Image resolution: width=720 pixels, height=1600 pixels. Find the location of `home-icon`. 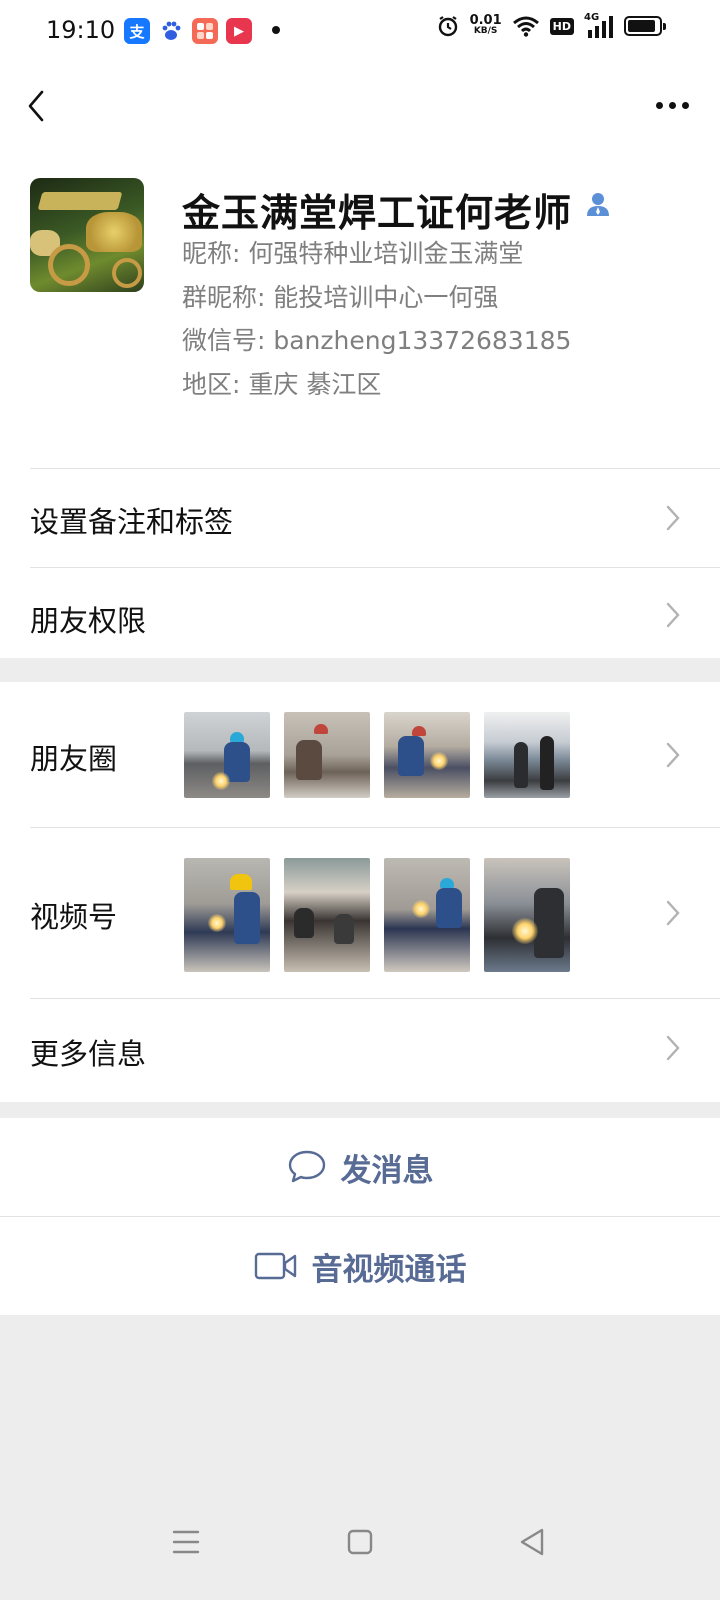

home-icon is located at coordinates (360, 1542).